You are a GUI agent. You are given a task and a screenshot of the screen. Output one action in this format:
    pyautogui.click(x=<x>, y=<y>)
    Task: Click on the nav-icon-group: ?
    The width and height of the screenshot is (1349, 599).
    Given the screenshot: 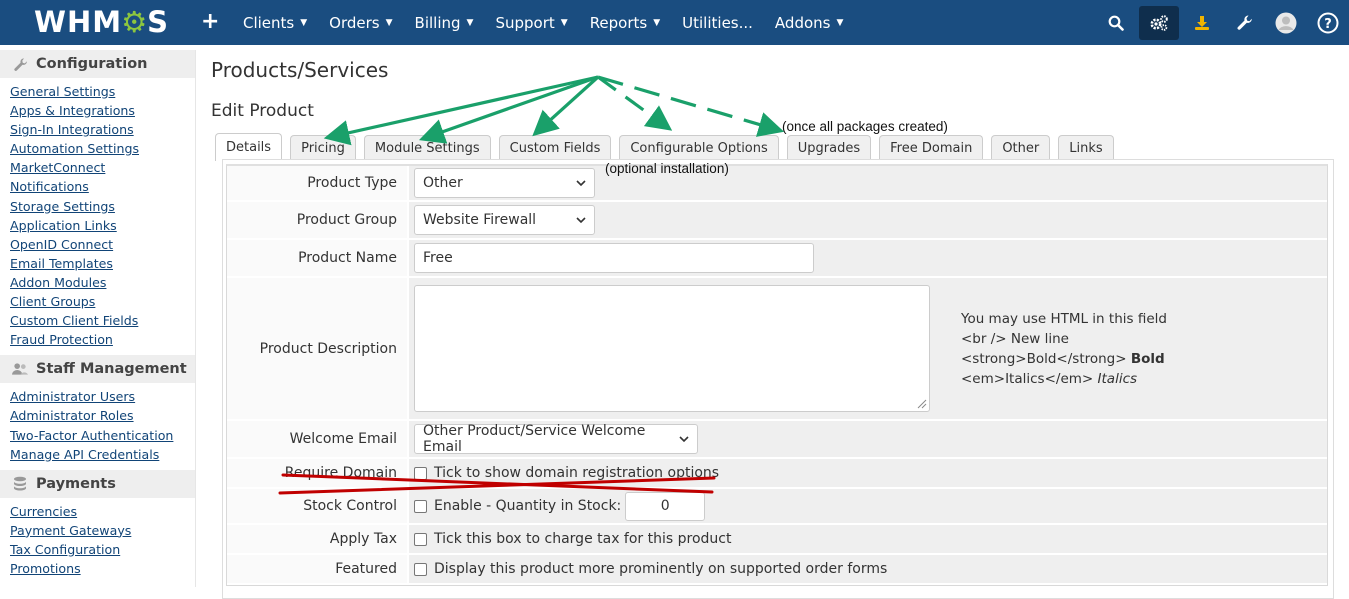 What is the action you would take?
    pyautogui.click(x=1222, y=22)
    